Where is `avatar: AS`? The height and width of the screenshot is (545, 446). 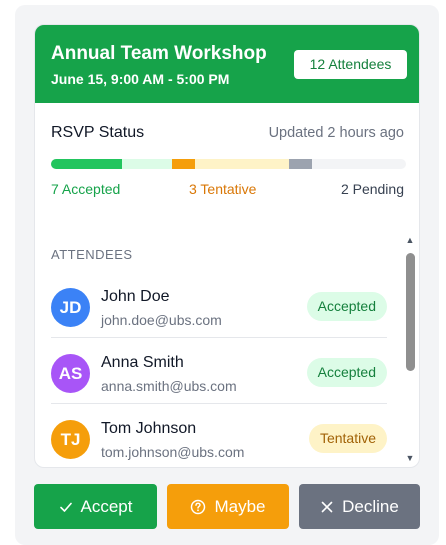 avatar: AS is located at coordinates (70, 373).